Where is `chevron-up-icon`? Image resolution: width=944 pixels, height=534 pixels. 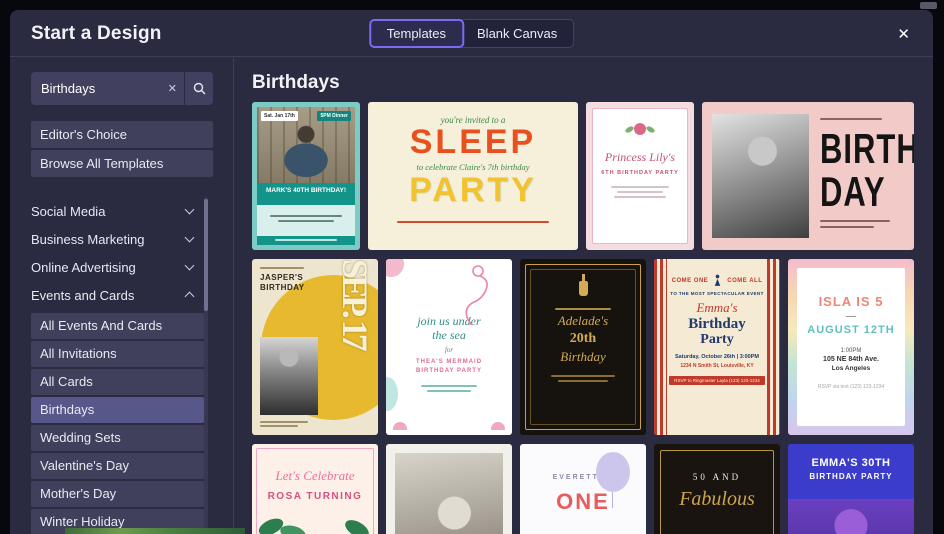 chevron-up-icon is located at coordinates (189, 296).